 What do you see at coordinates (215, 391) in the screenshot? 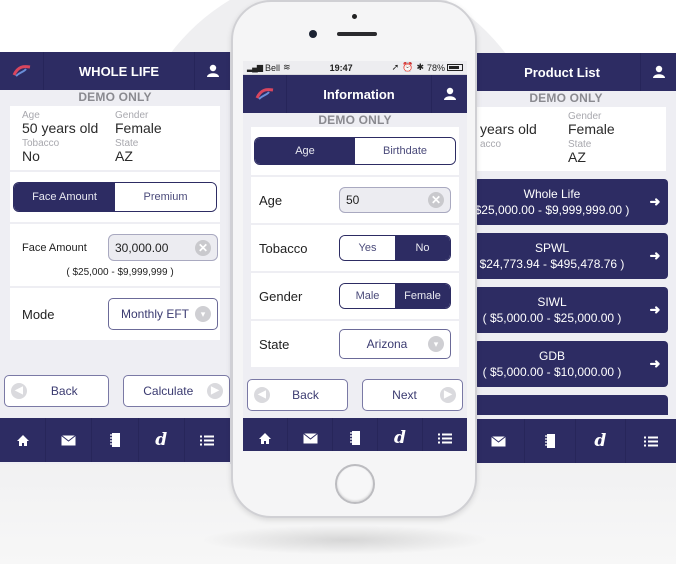
I see `forward-arrow-icon: ▶` at bounding box center [215, 391].